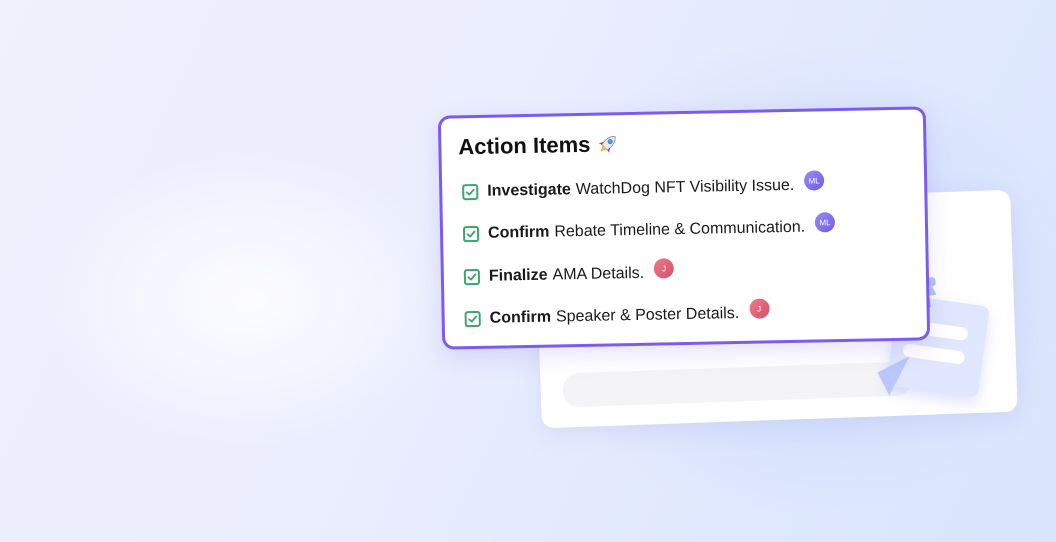  What do you see at coordinates (680, 229) in the screenshot?
I see `item-text: Rebate Timeline & Communication.` at bounding box center [680, 229].